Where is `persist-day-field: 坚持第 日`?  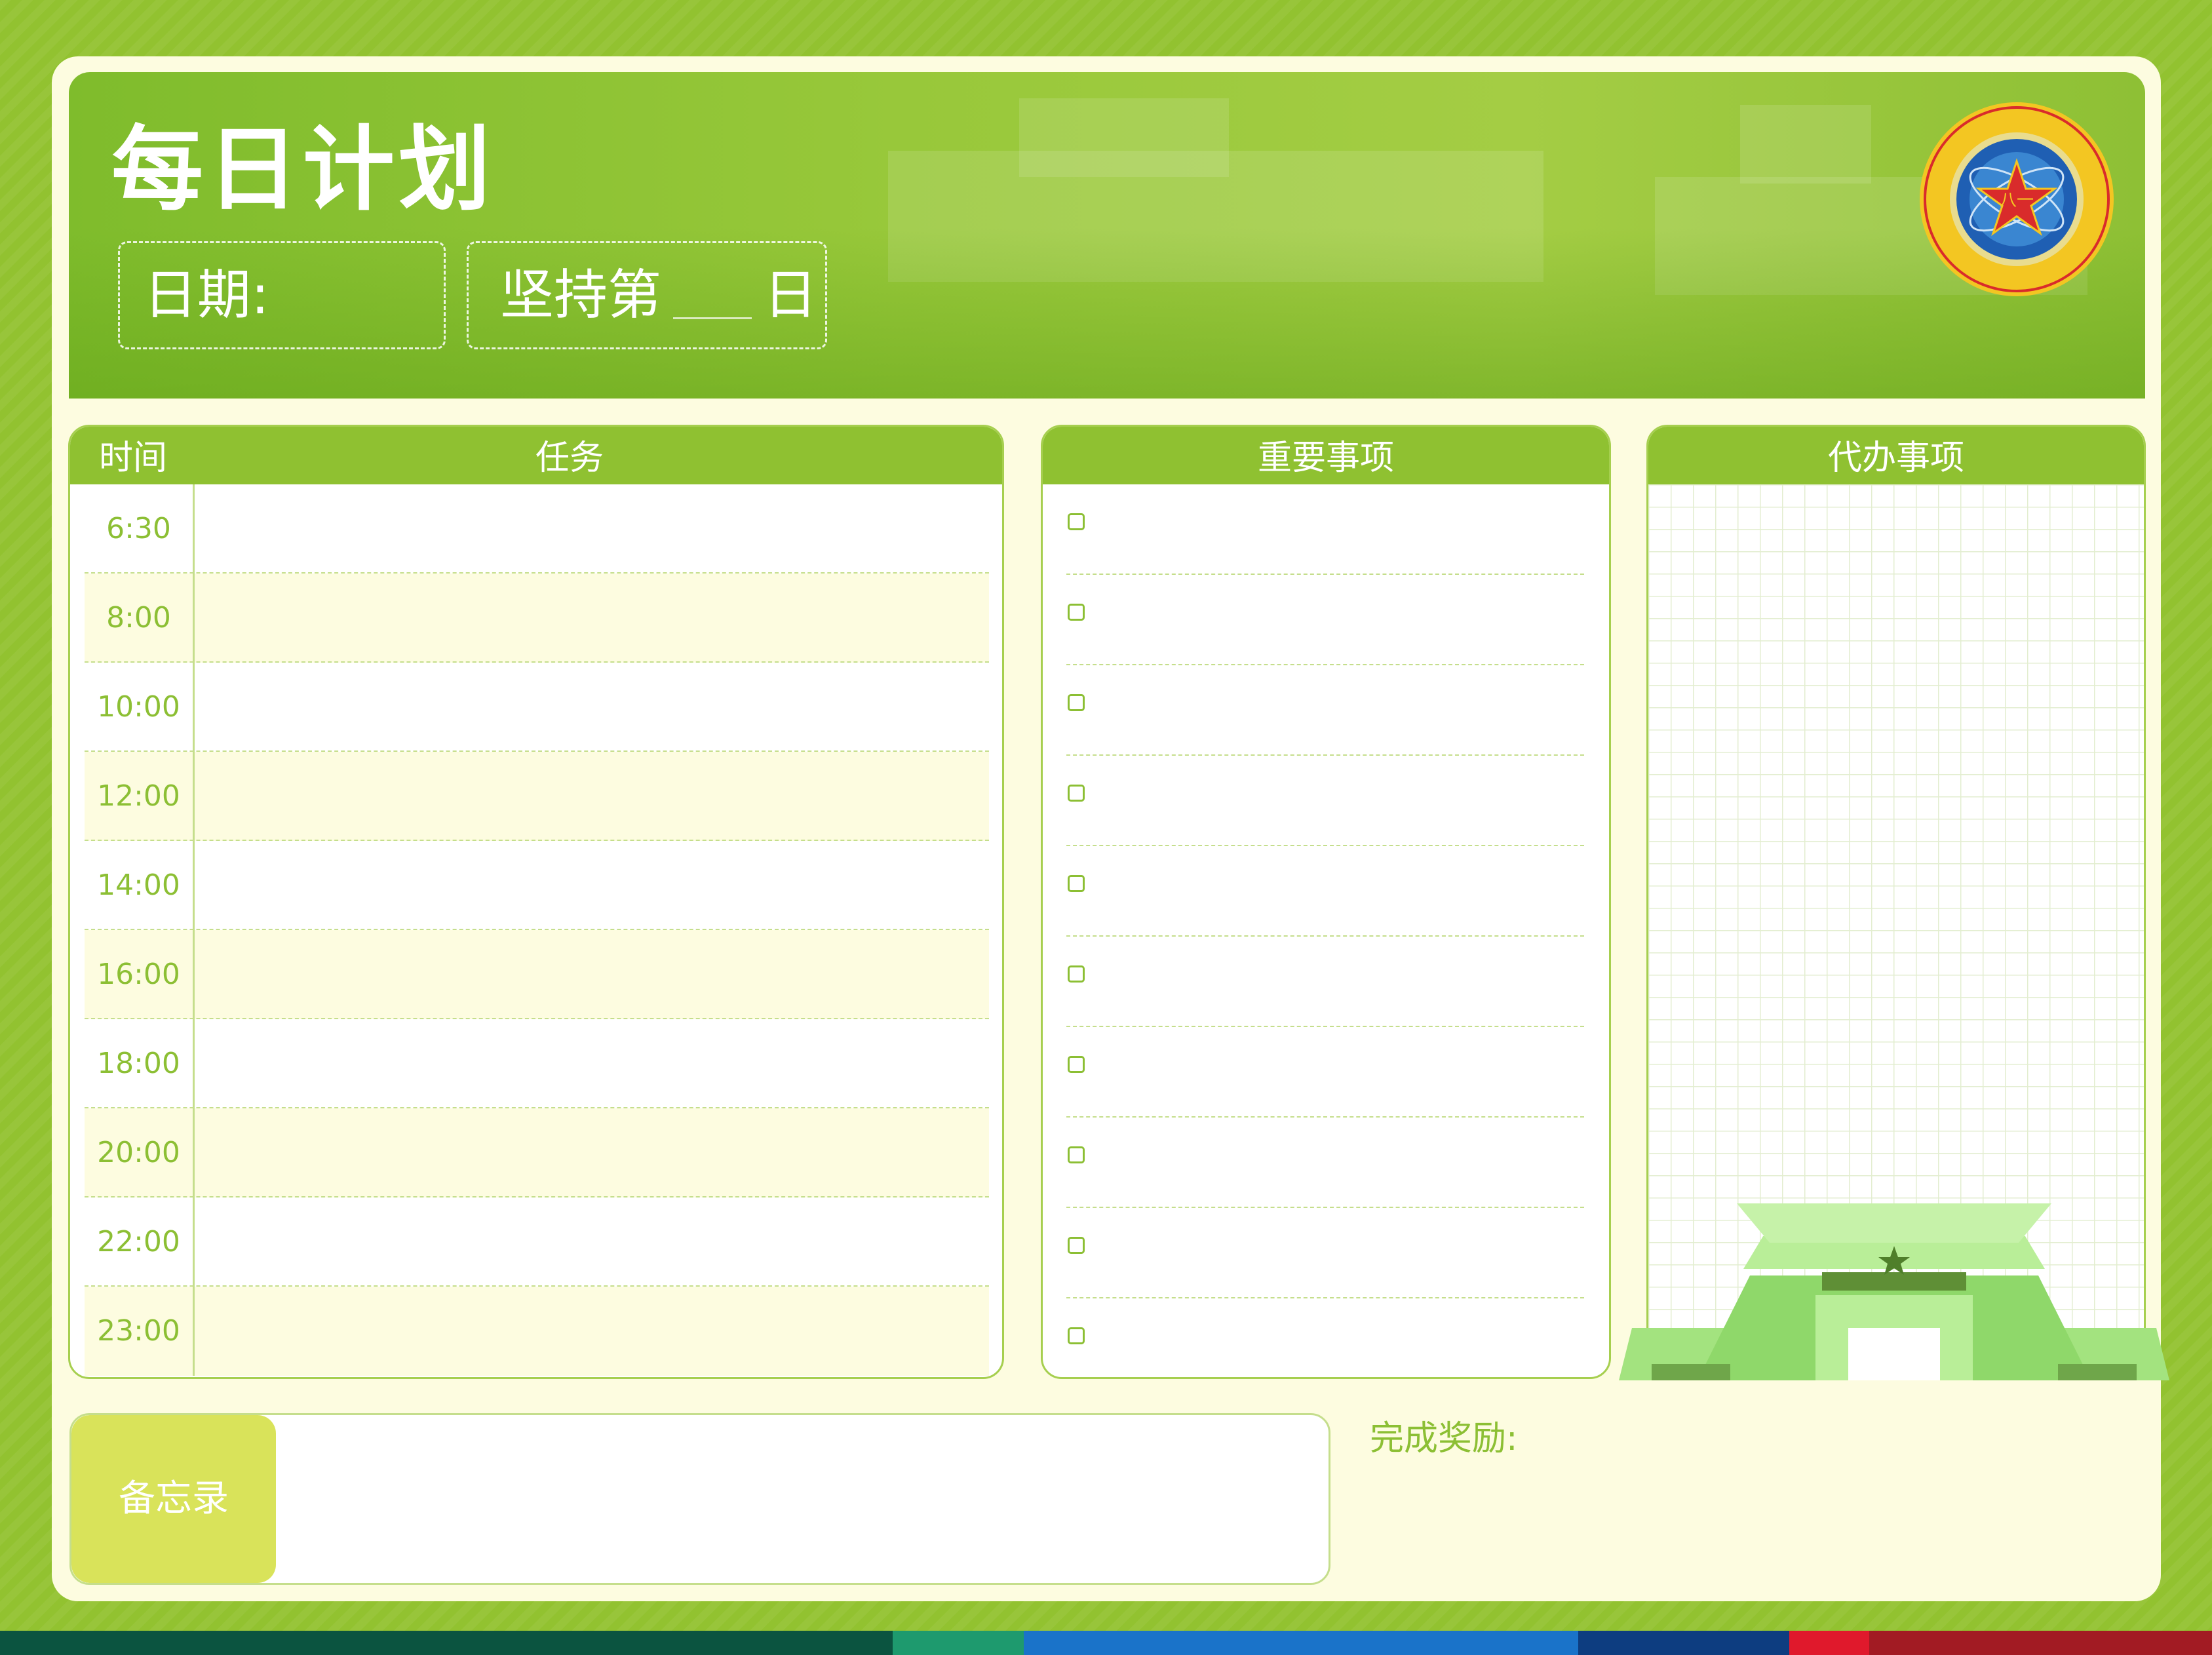 persist-day-field: 坚持第 日 is located at coordinates (647, 295).